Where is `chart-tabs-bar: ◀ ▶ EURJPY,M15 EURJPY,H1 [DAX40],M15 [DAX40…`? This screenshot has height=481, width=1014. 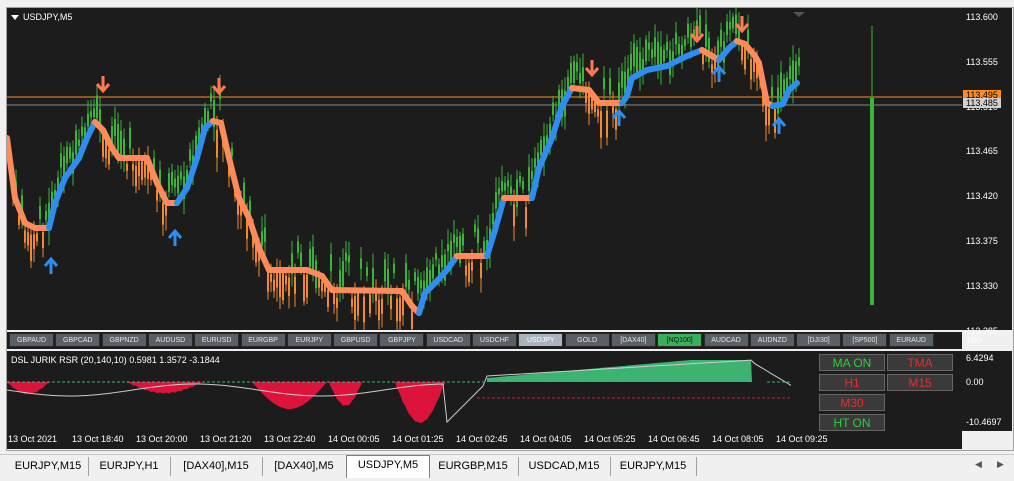 chart-tabs-bar: ◀ ▶ EURJPY,M15 EURJPY,H1 [DAX40],M15 [DAX40… is located at coordinates (507, 467).